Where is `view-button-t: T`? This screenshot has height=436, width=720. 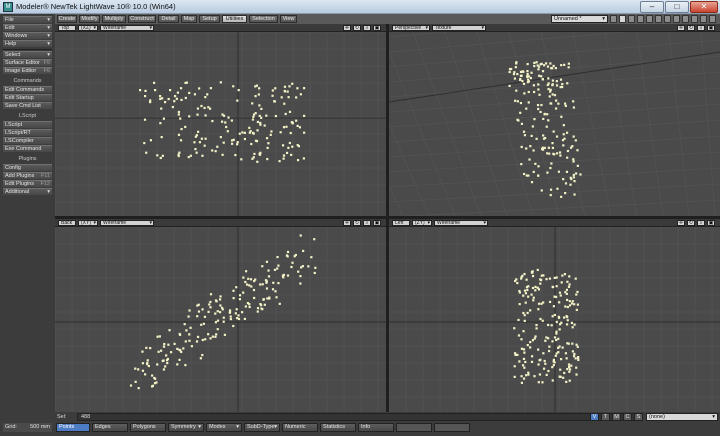
view-button-t: T is located at coordinates (605, 417).